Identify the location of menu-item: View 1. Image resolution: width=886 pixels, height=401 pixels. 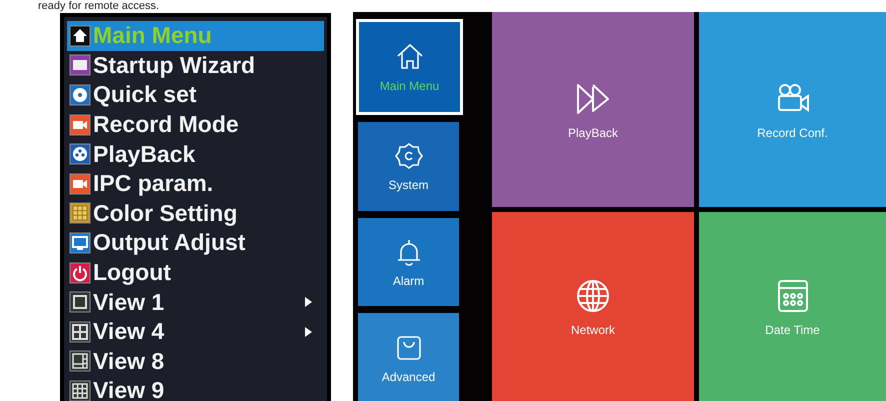
(195, 302).